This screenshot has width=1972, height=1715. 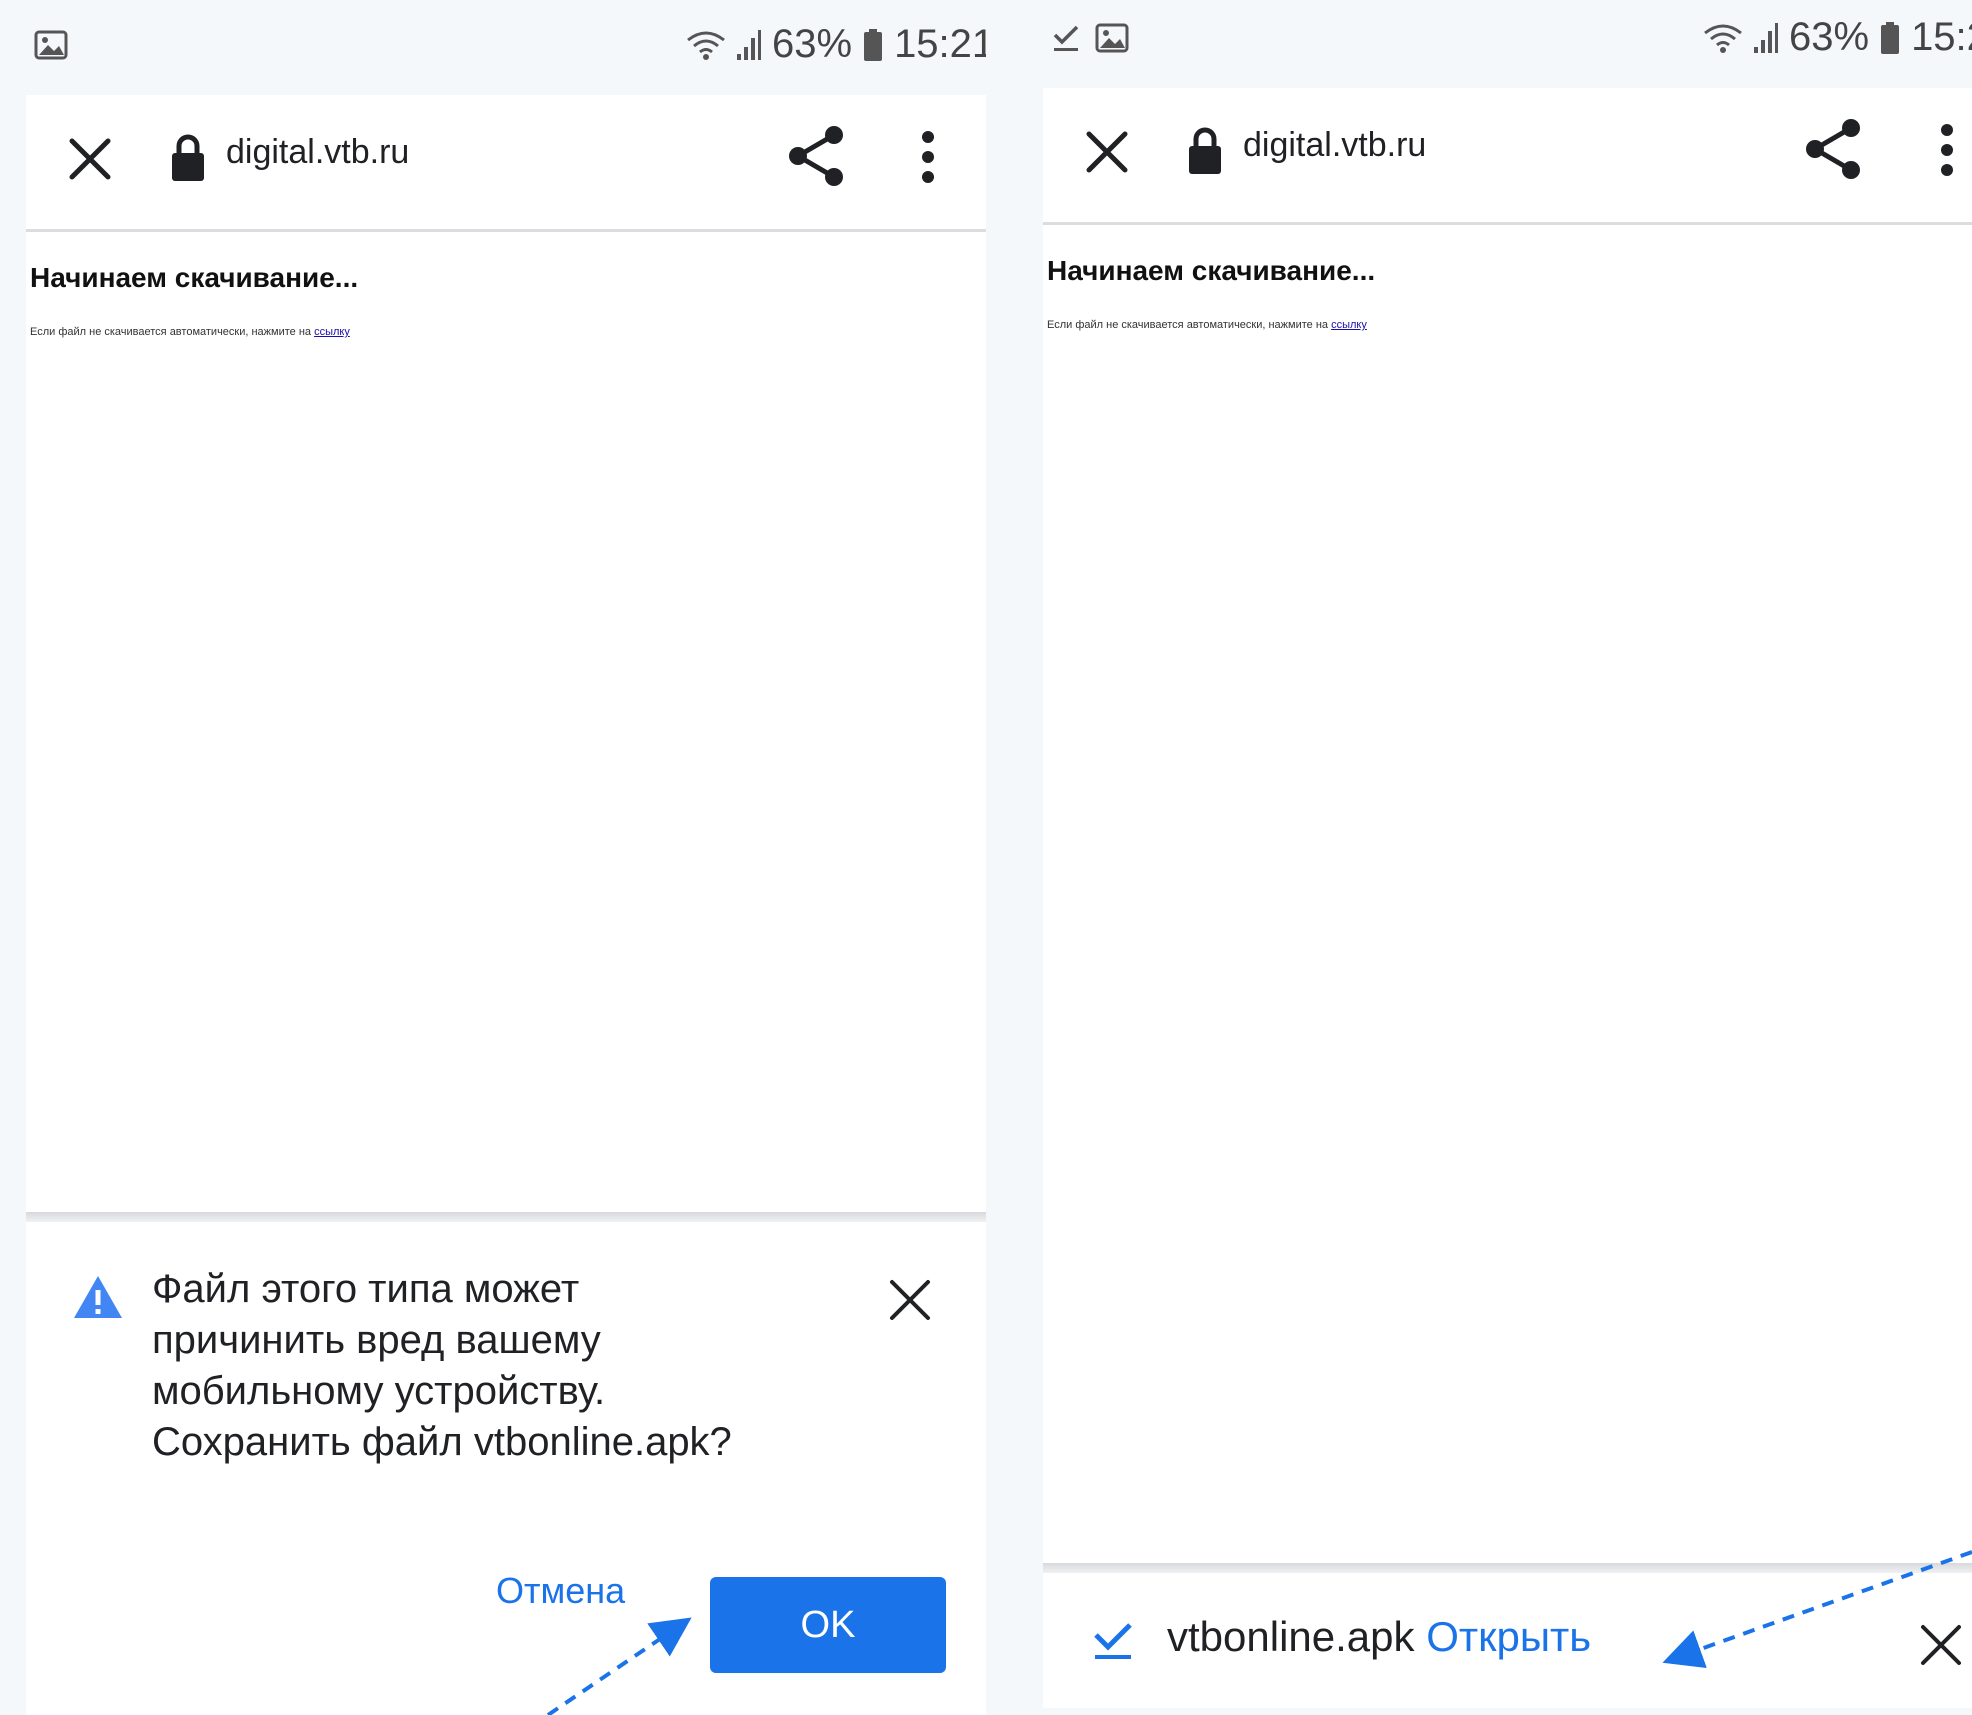 I want to click on open-button: Открыть, so click(x=1508, y=1636).